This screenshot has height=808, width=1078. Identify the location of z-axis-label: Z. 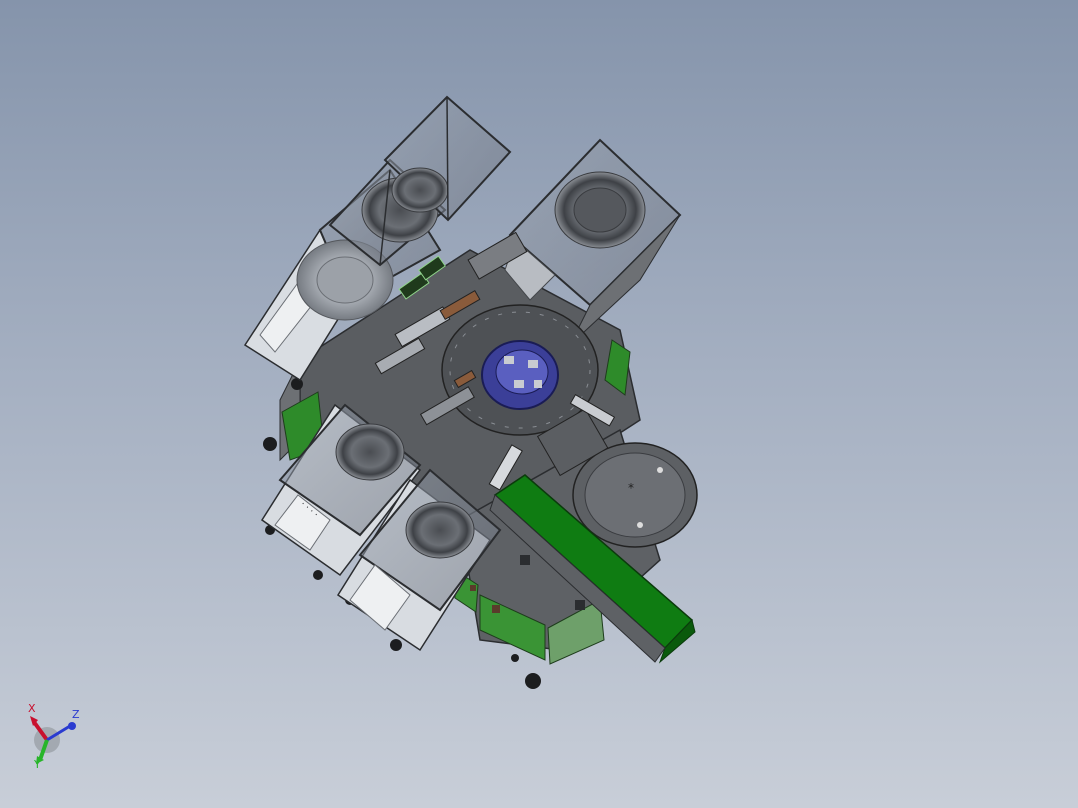
(76, 714).